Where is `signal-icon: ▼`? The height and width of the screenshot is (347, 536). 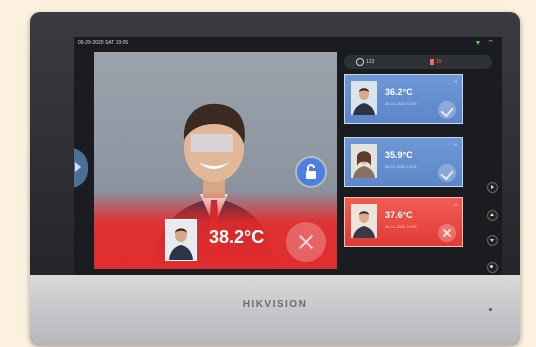
signal-icon: ▼ is located at coordinates (478, 43).